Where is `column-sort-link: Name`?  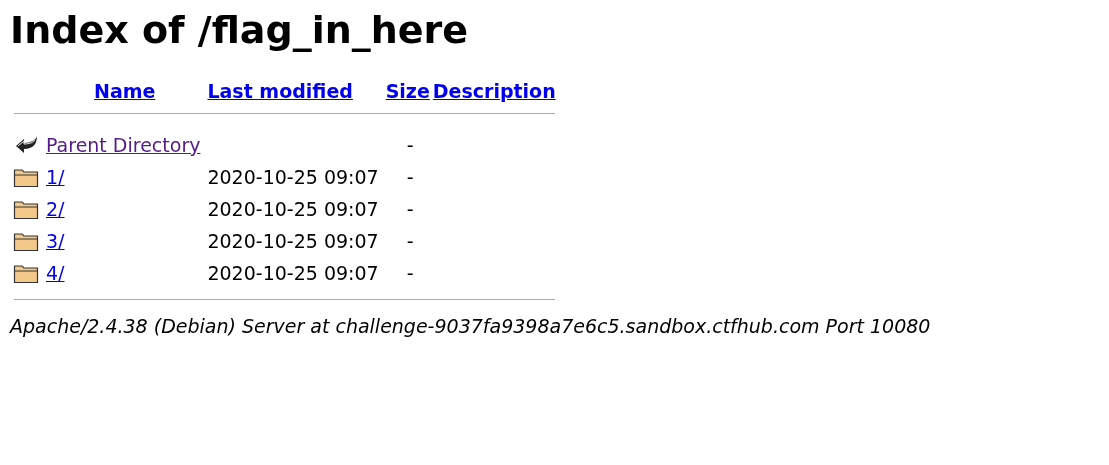
column-sort-link: Name is located at coordinates (125, 91).